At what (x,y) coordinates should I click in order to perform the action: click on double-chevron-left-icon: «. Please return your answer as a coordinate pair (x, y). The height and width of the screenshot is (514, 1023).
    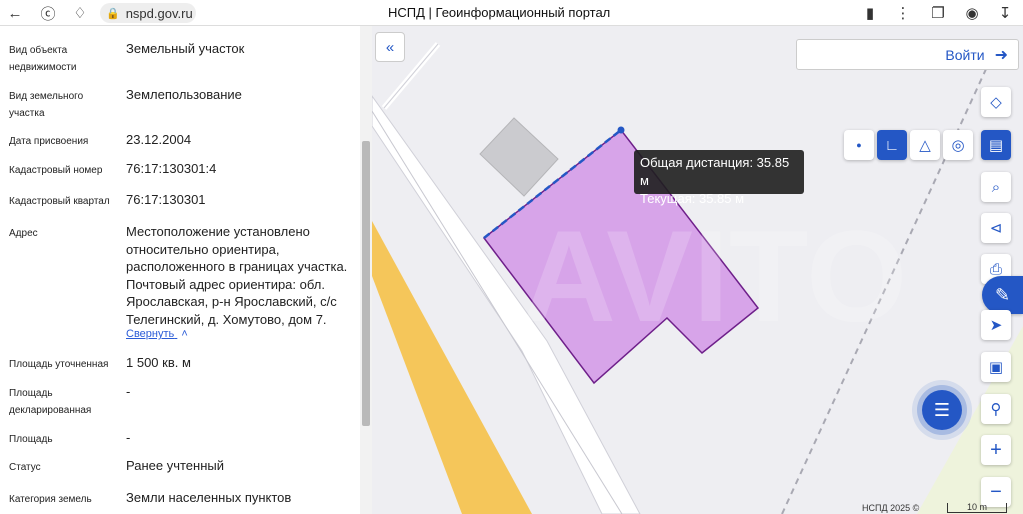
    Looking at the image, I should click on (390, 47).